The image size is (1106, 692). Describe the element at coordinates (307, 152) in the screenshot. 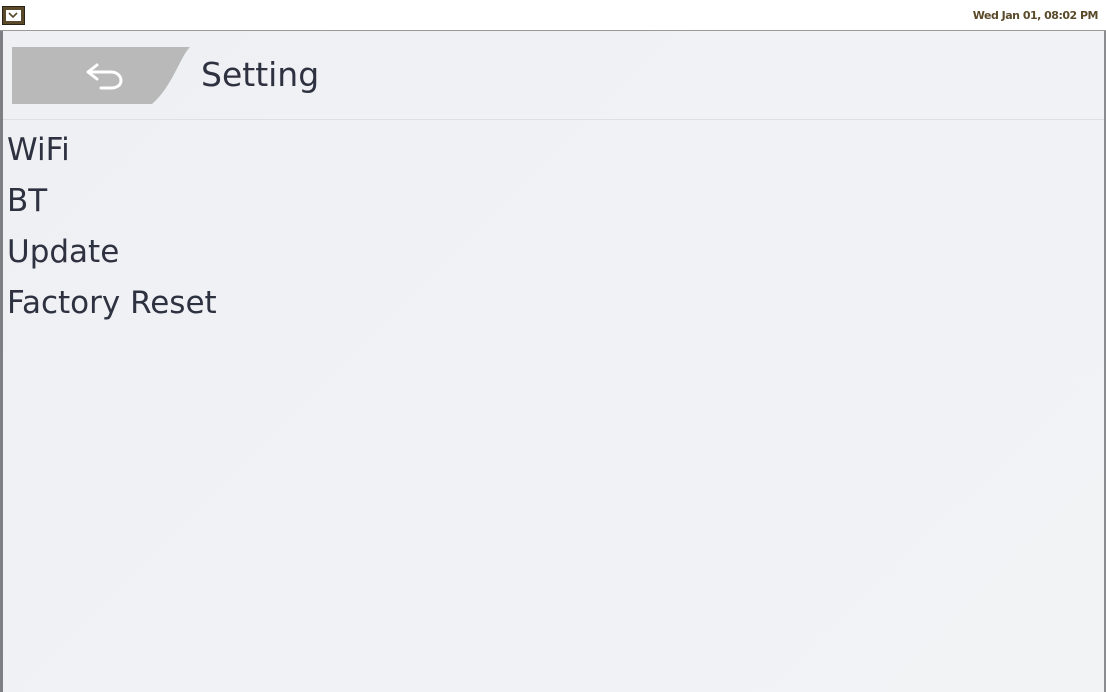

I see `menu-item-wifi: WiFi` at that location.